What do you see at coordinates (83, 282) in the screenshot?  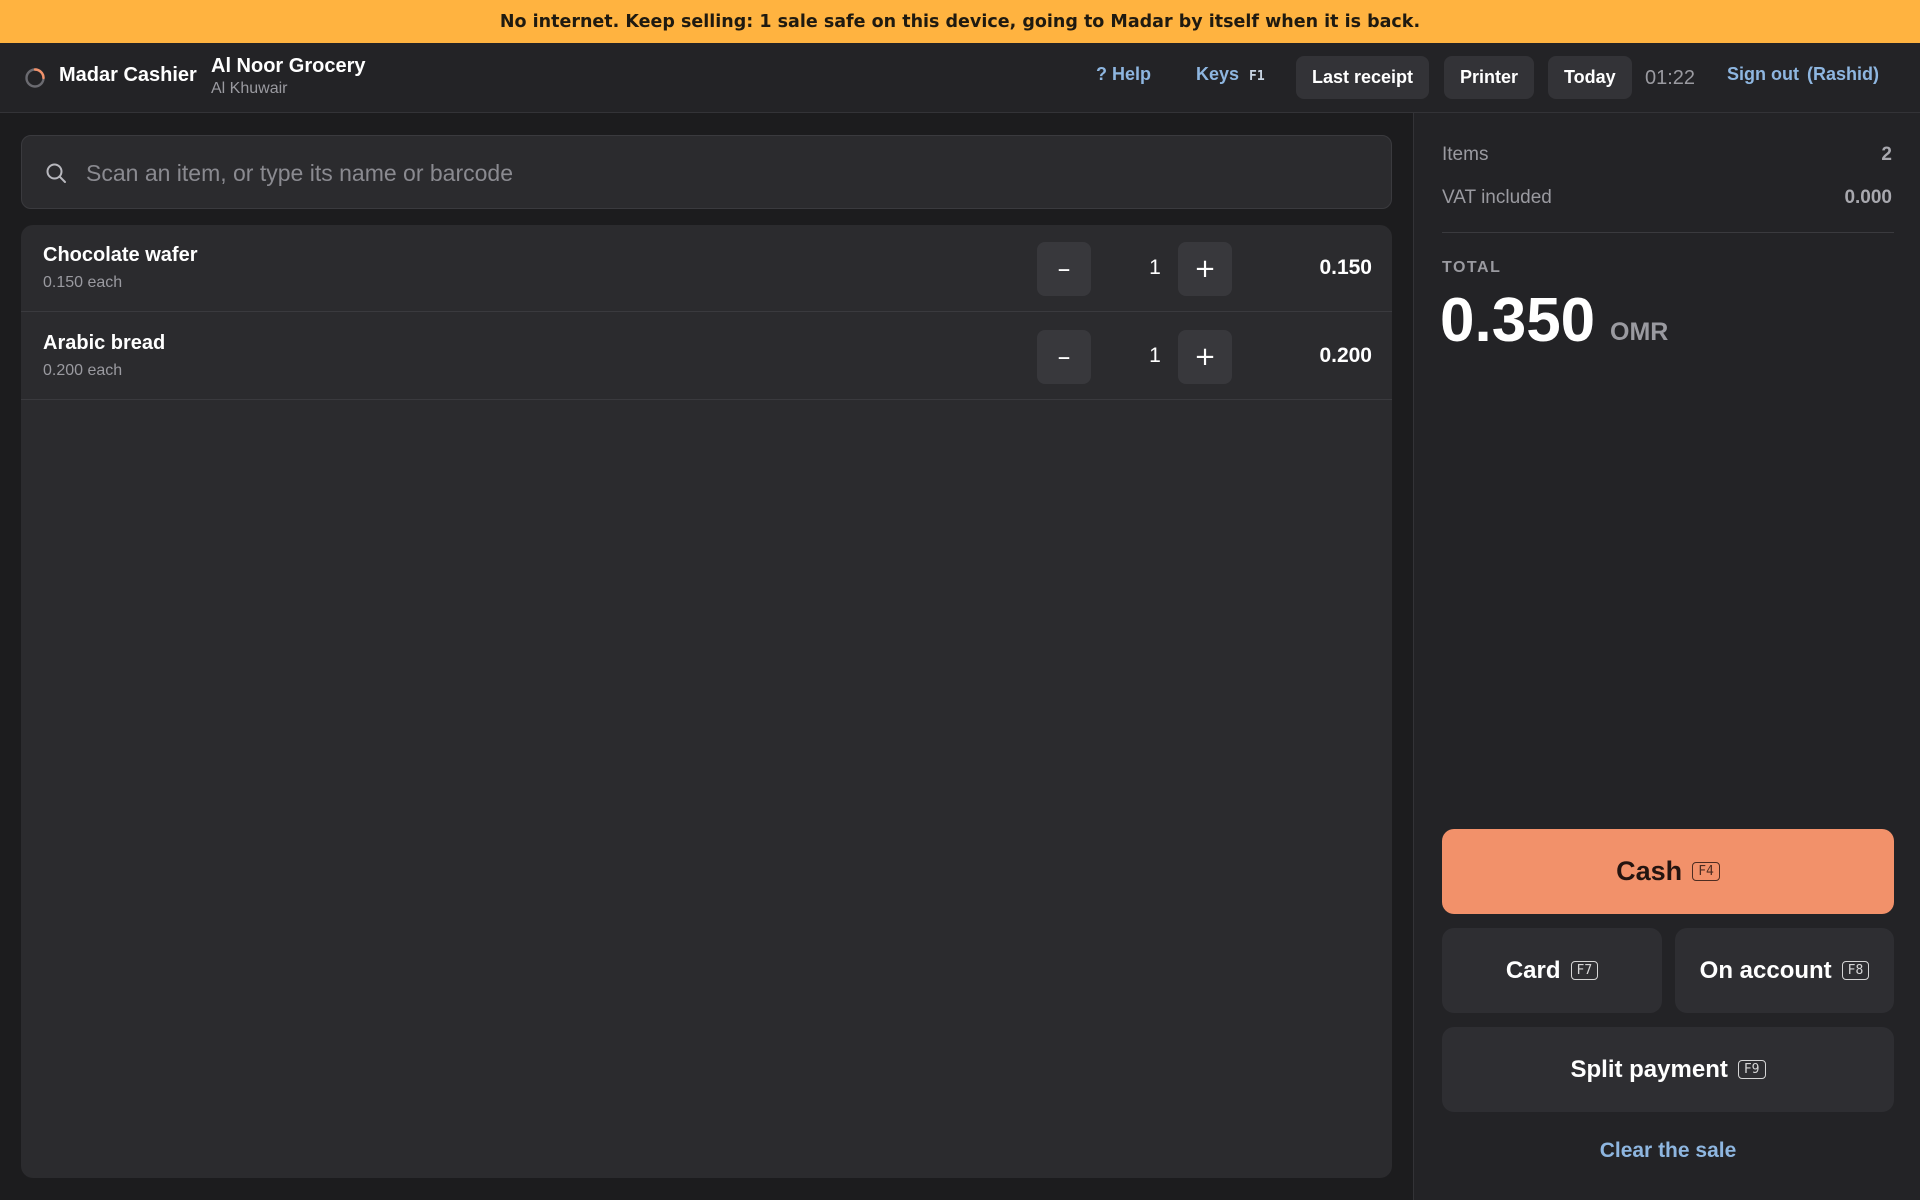 I see `item-unit-price: 0.150 each` at bounding box center [83, 282].